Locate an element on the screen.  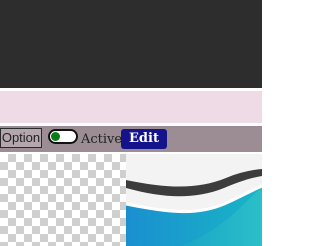
toolbar: Option Active Edit is located at coordinates (131, 139).